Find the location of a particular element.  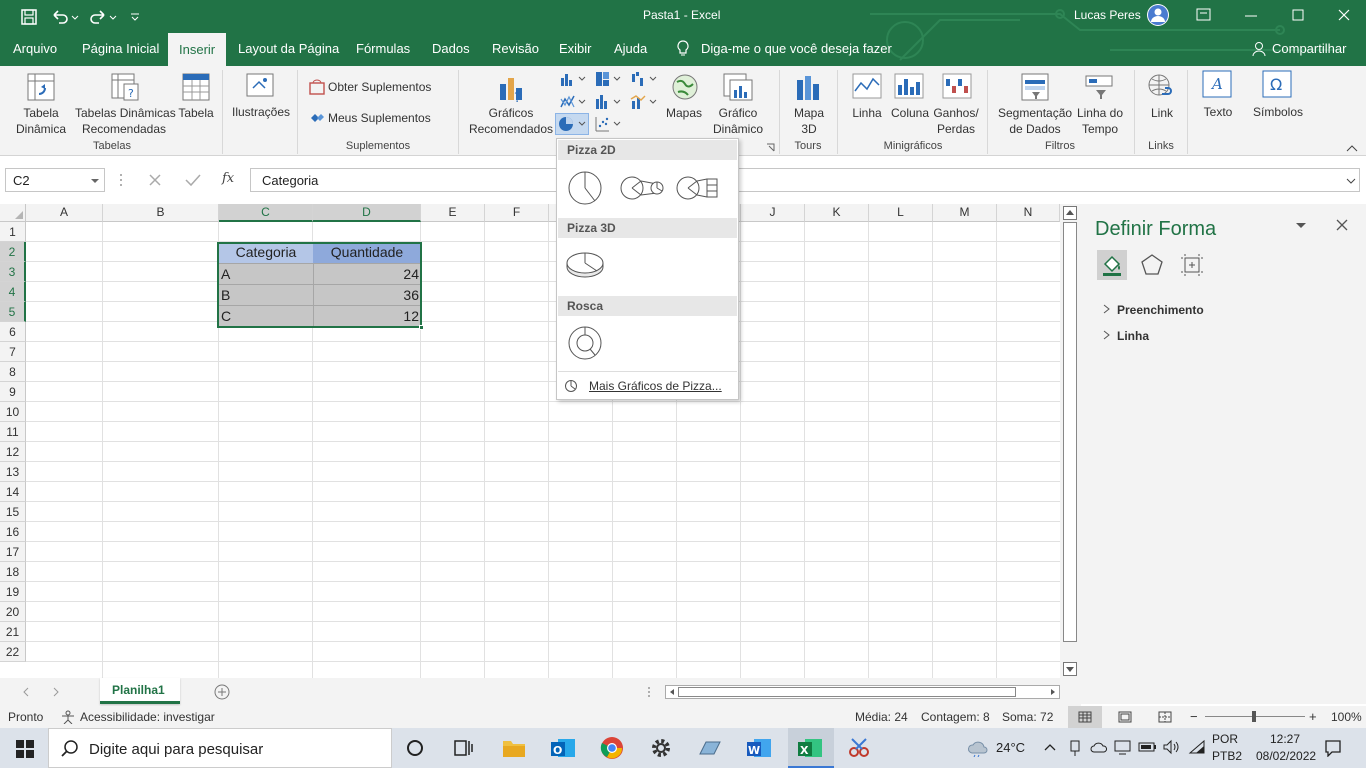

pivot-chart-button: Gráfico Dinâmico is located at coordinates (738, 121).